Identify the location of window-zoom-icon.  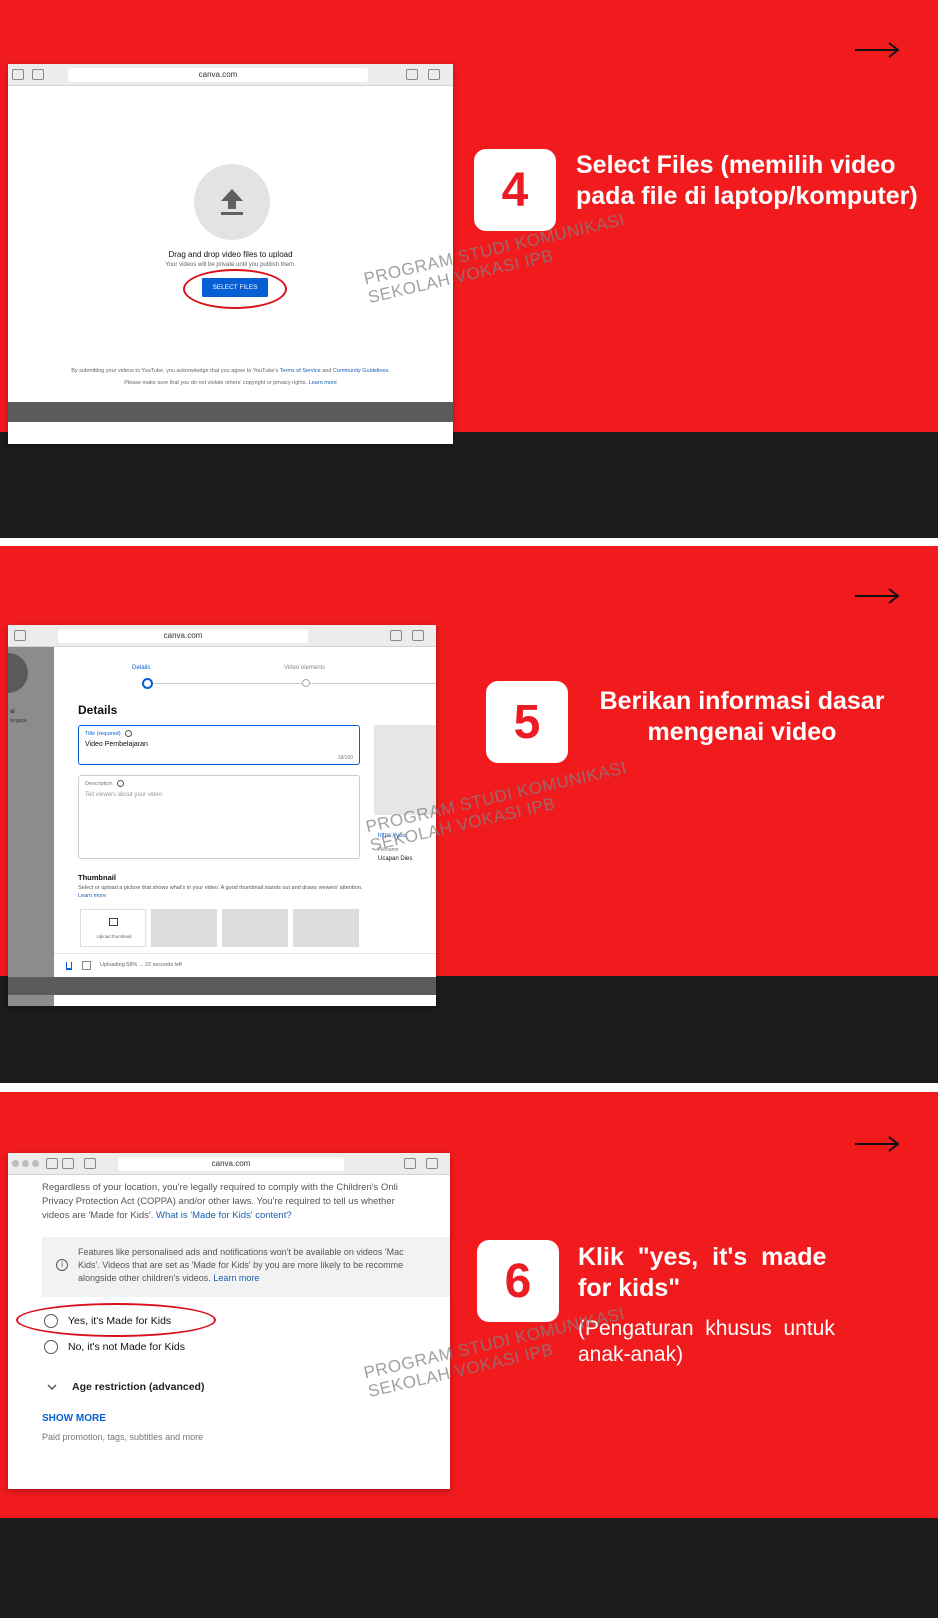
(35, 1163).